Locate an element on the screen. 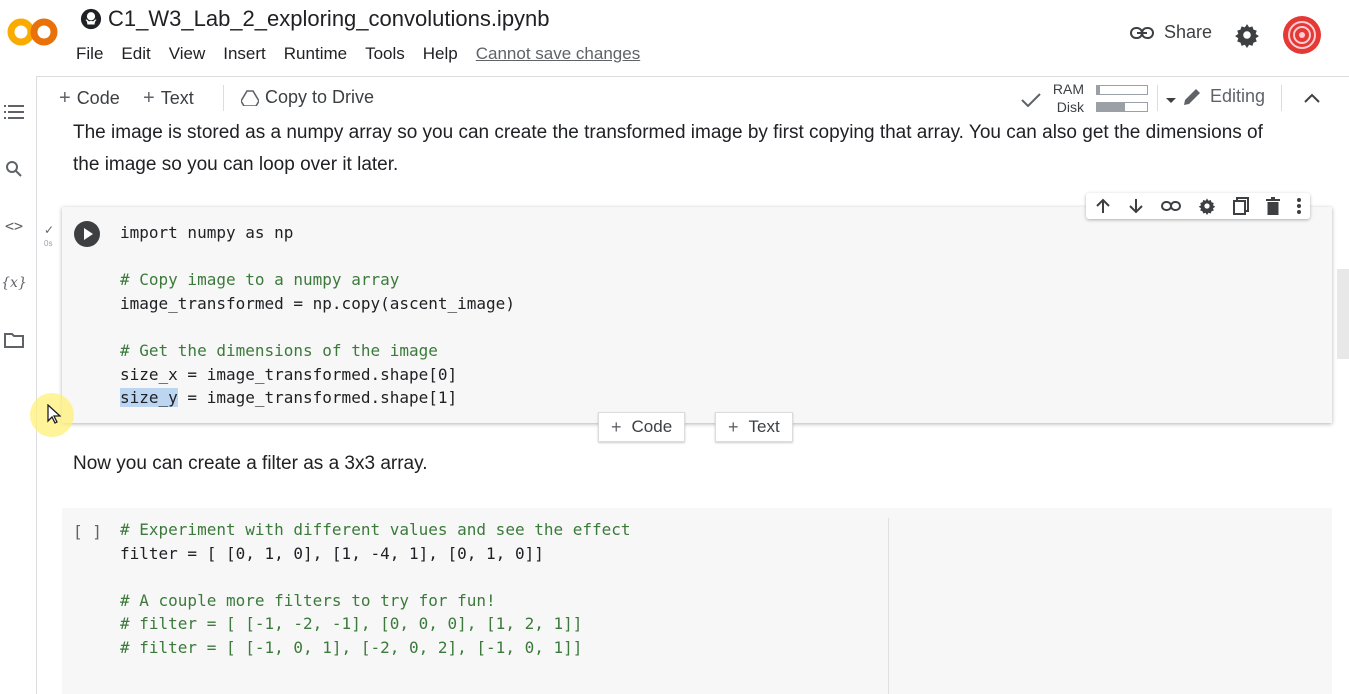 The width and height of the screenshot is (1349, 694). mouse-pointer-icon is located at coordinates (54, 414).